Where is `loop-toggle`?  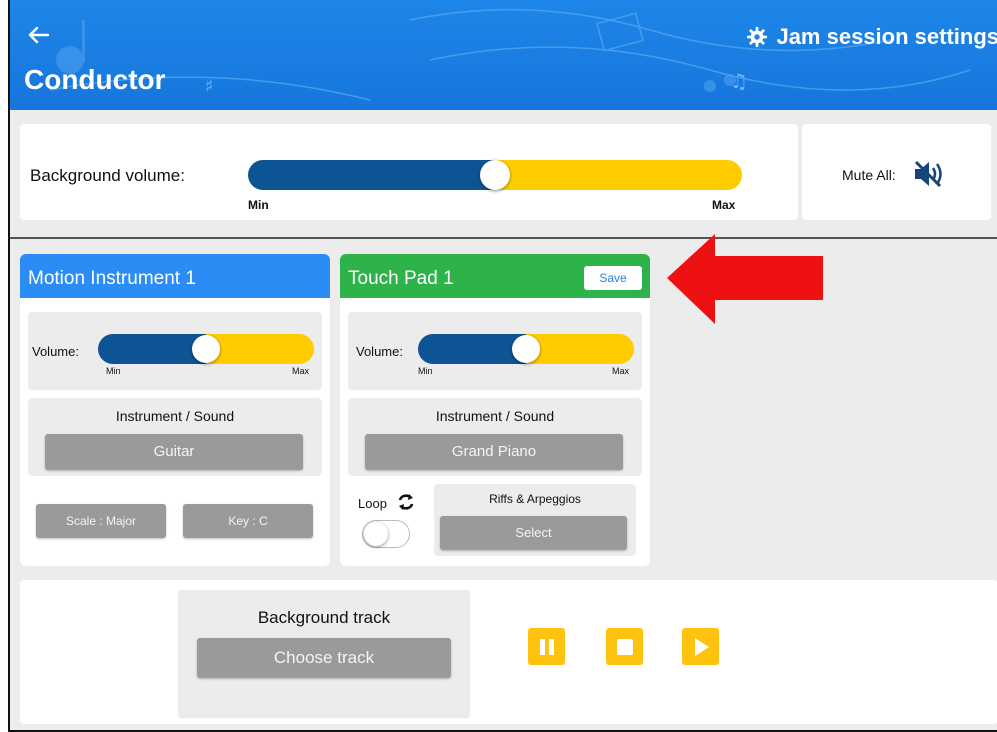
loop-toggle is located at coordinates (386, 534).